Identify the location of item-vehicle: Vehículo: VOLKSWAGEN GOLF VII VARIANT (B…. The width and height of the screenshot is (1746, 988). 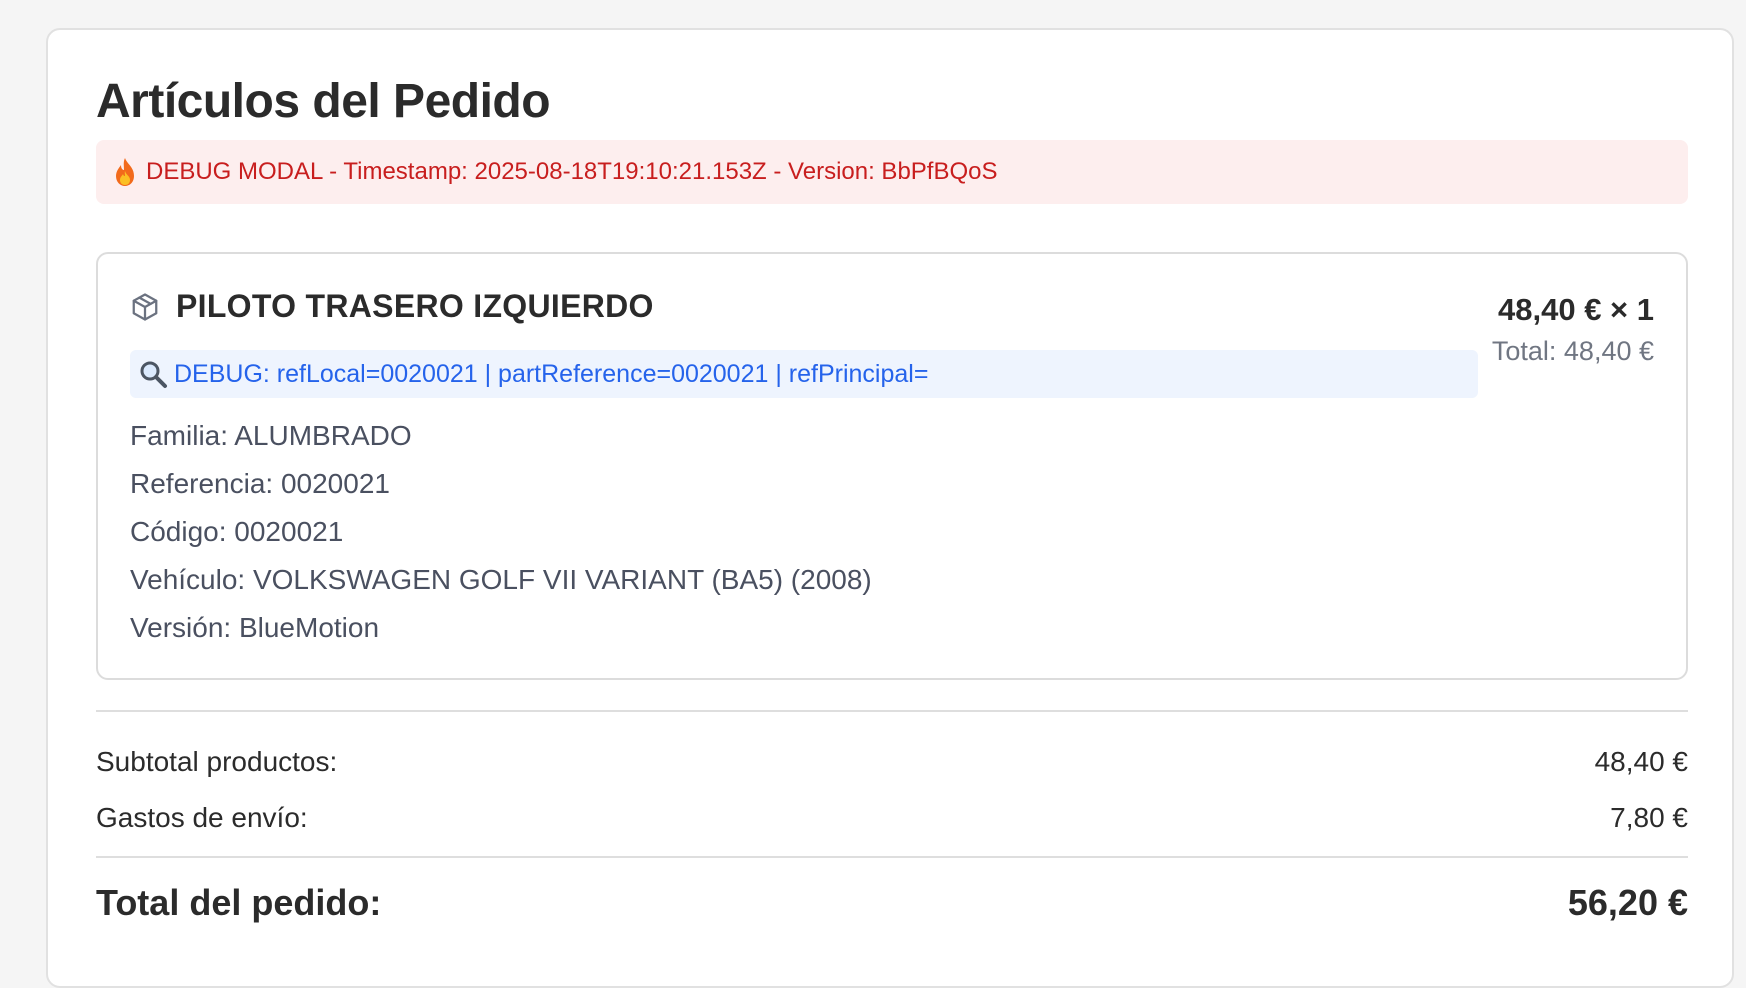
(501, 579).